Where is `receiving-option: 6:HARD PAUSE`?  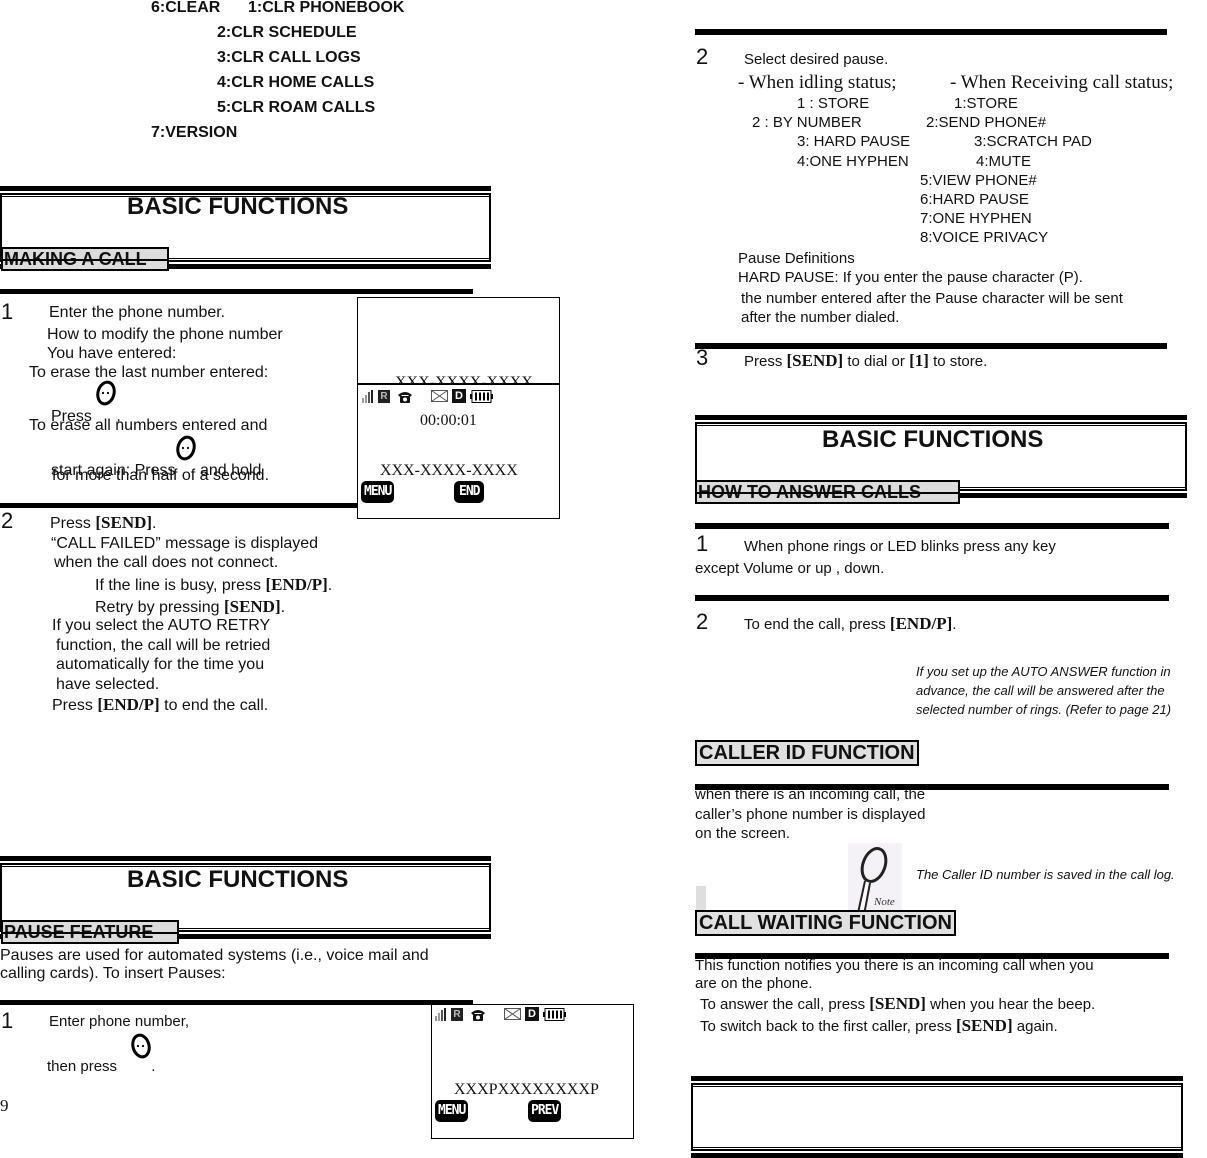
receiving-option: 6:HARD PAUSE is located at coordinates (974, 199).